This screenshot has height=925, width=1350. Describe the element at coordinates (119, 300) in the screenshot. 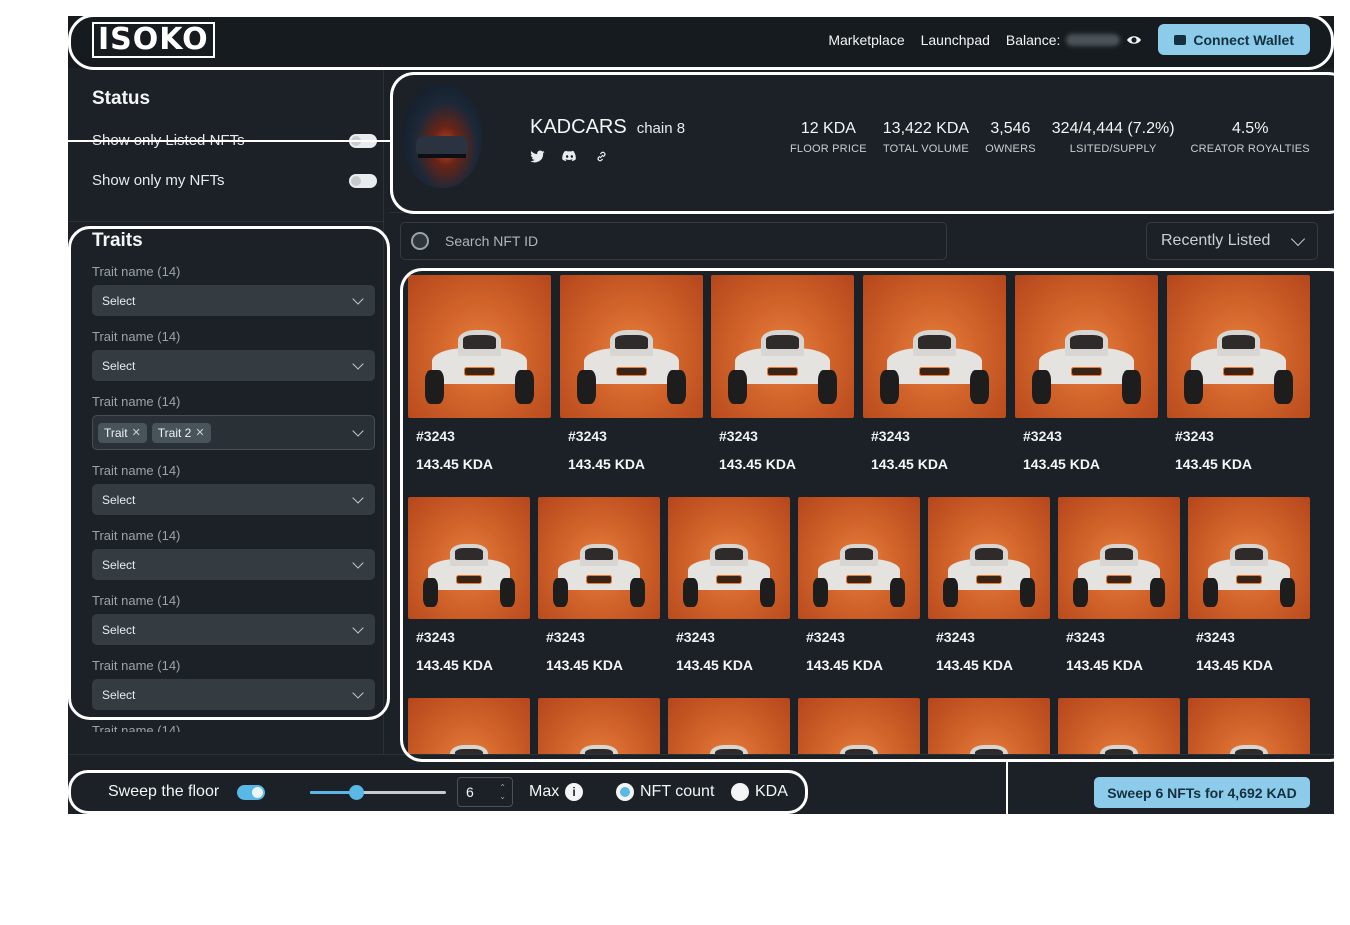

I see `trait-select-value: Select` at that location.